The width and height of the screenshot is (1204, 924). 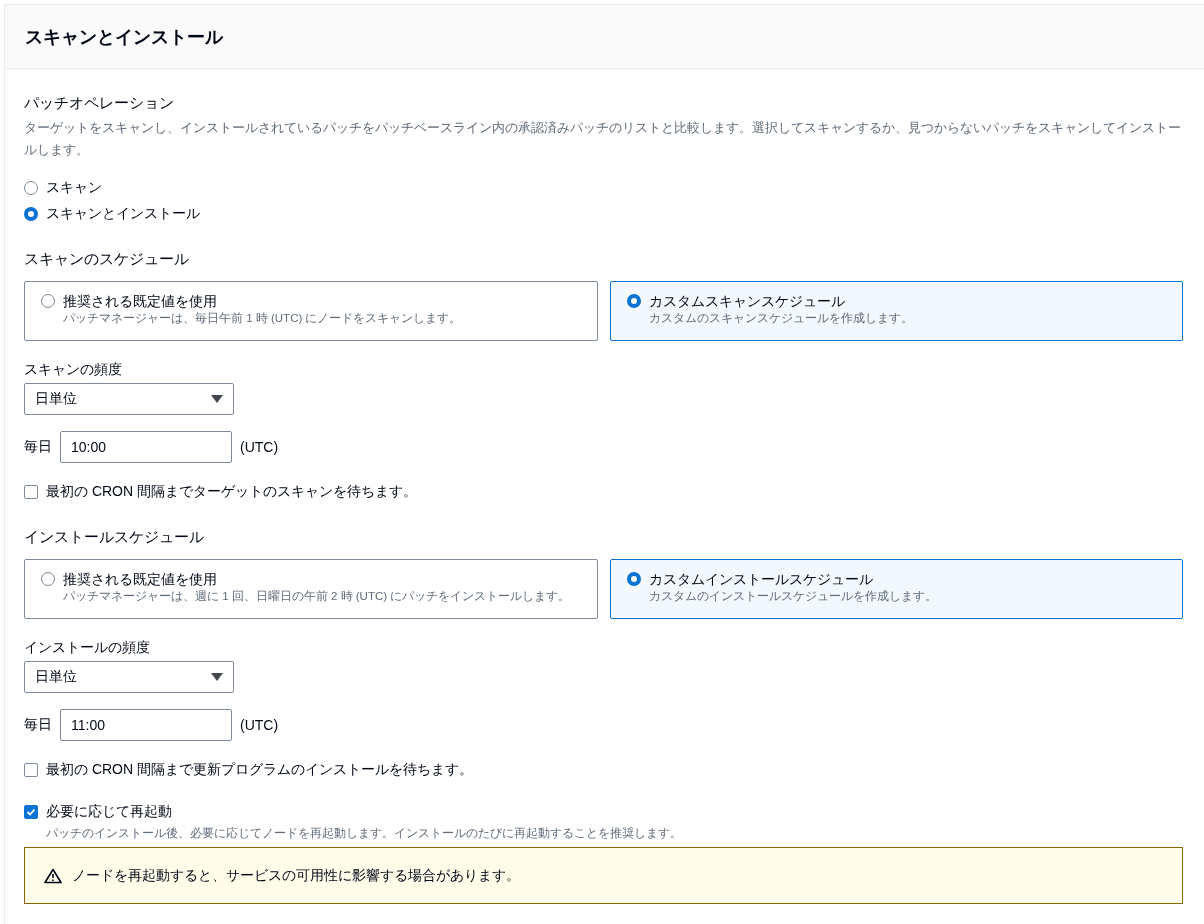 What do you see at coordinates (780, 318) in the screenshot?
I see `card-description: カスタムのスキャンスケジュールを作成します。` at bounding box center [780, 318].